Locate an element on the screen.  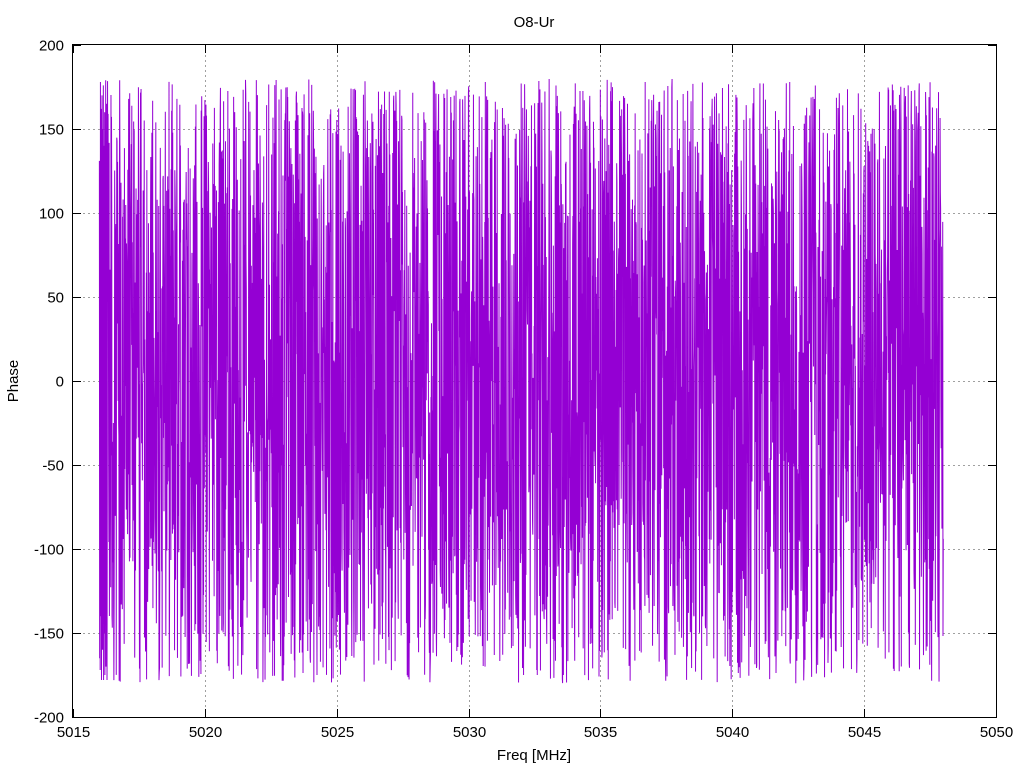
x-tick-label: 5015 is located at coordinates (73, 732).